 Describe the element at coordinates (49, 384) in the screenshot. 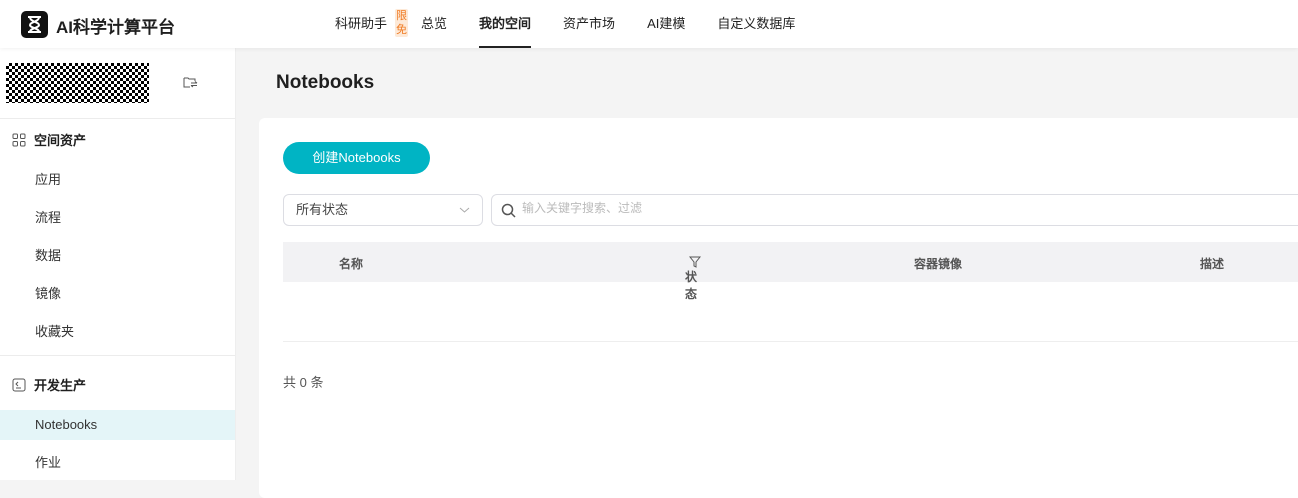

I see `section-dev-production: 开发生产` at that location.